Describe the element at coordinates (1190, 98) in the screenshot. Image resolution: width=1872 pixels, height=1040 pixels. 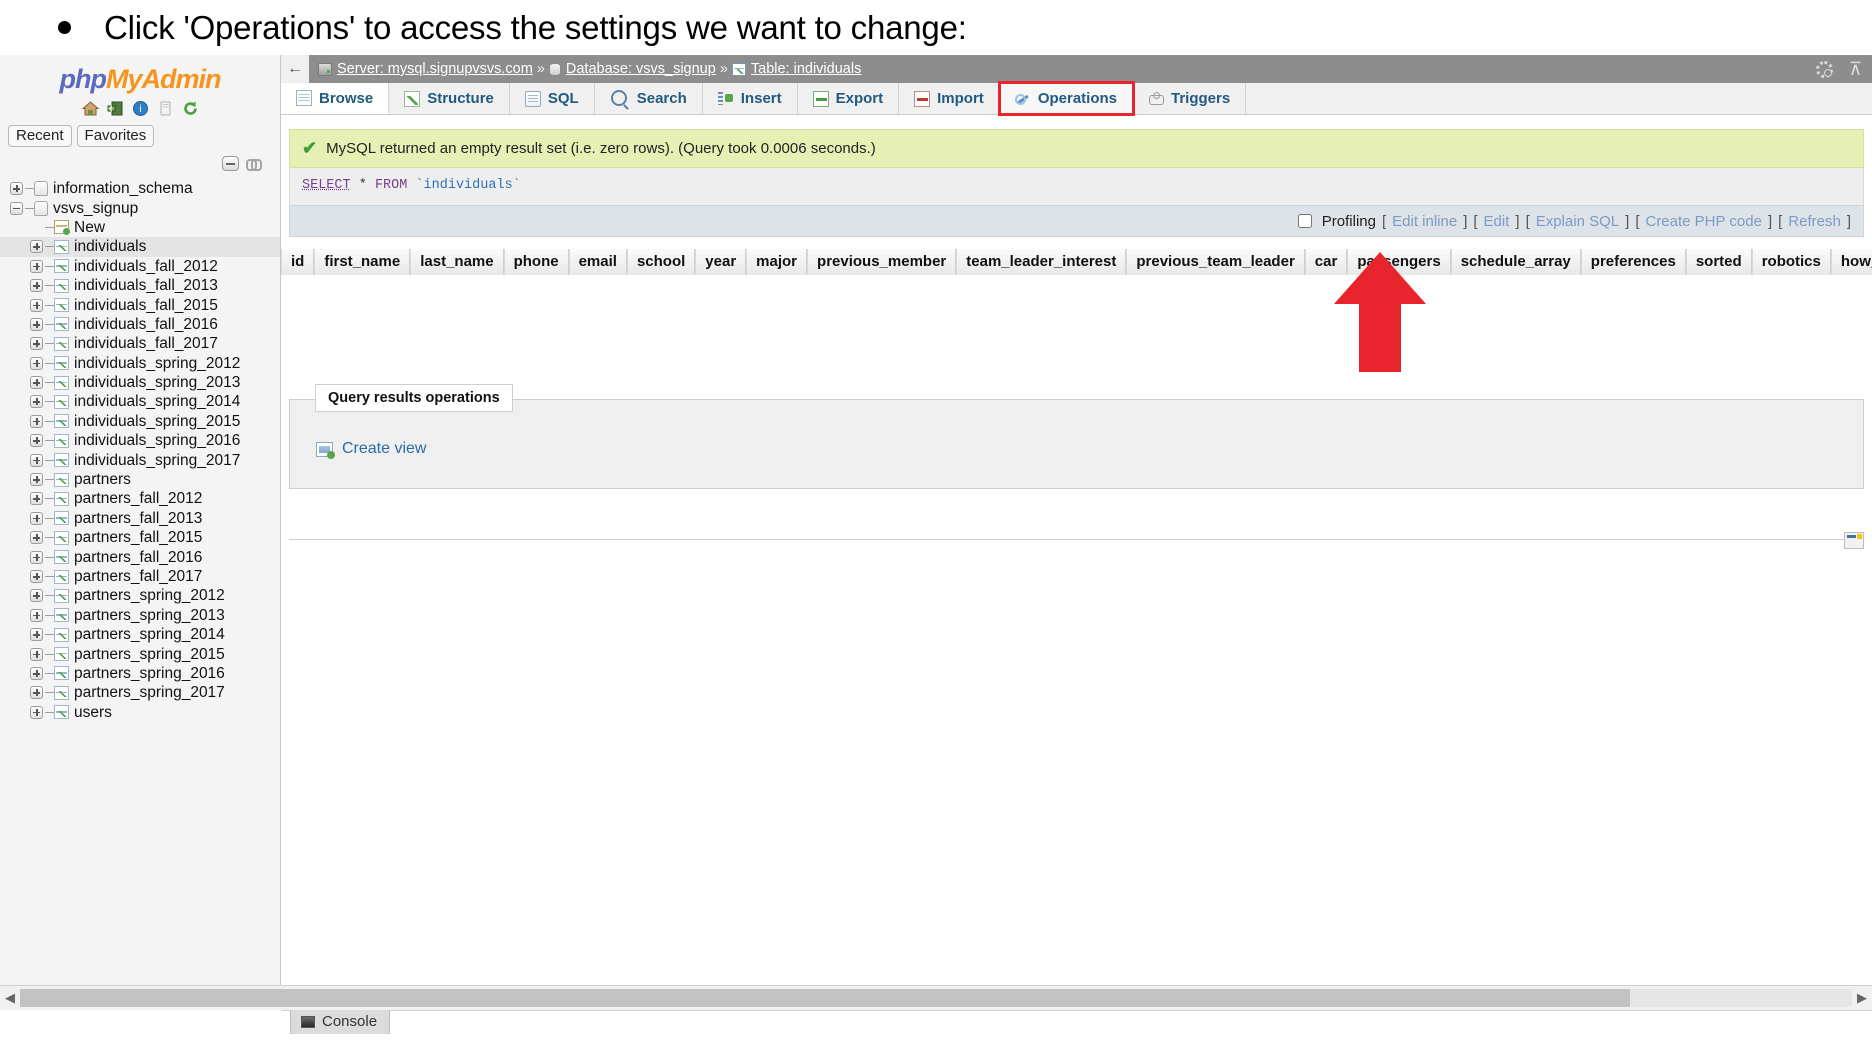
I see `tab-triggers: Triggers` at that location.